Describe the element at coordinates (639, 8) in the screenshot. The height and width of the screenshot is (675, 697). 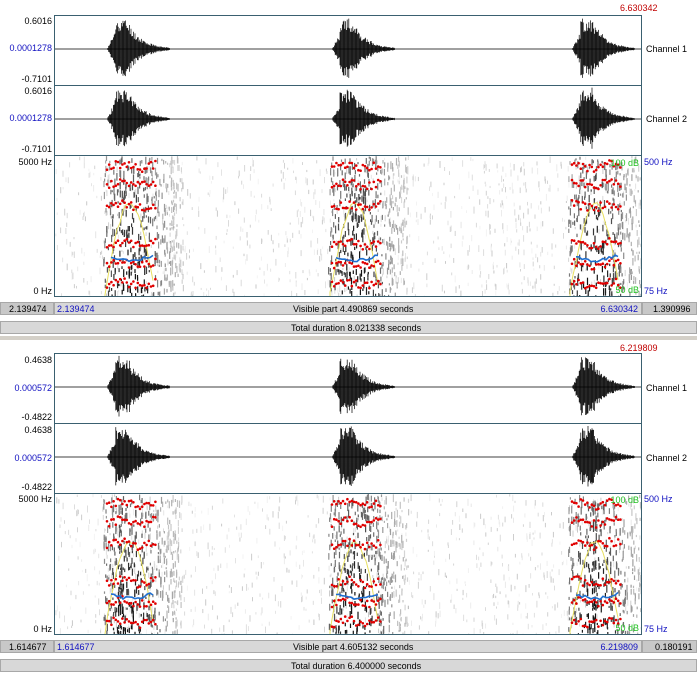
I see `window-end-time: 6.630342` at that location.